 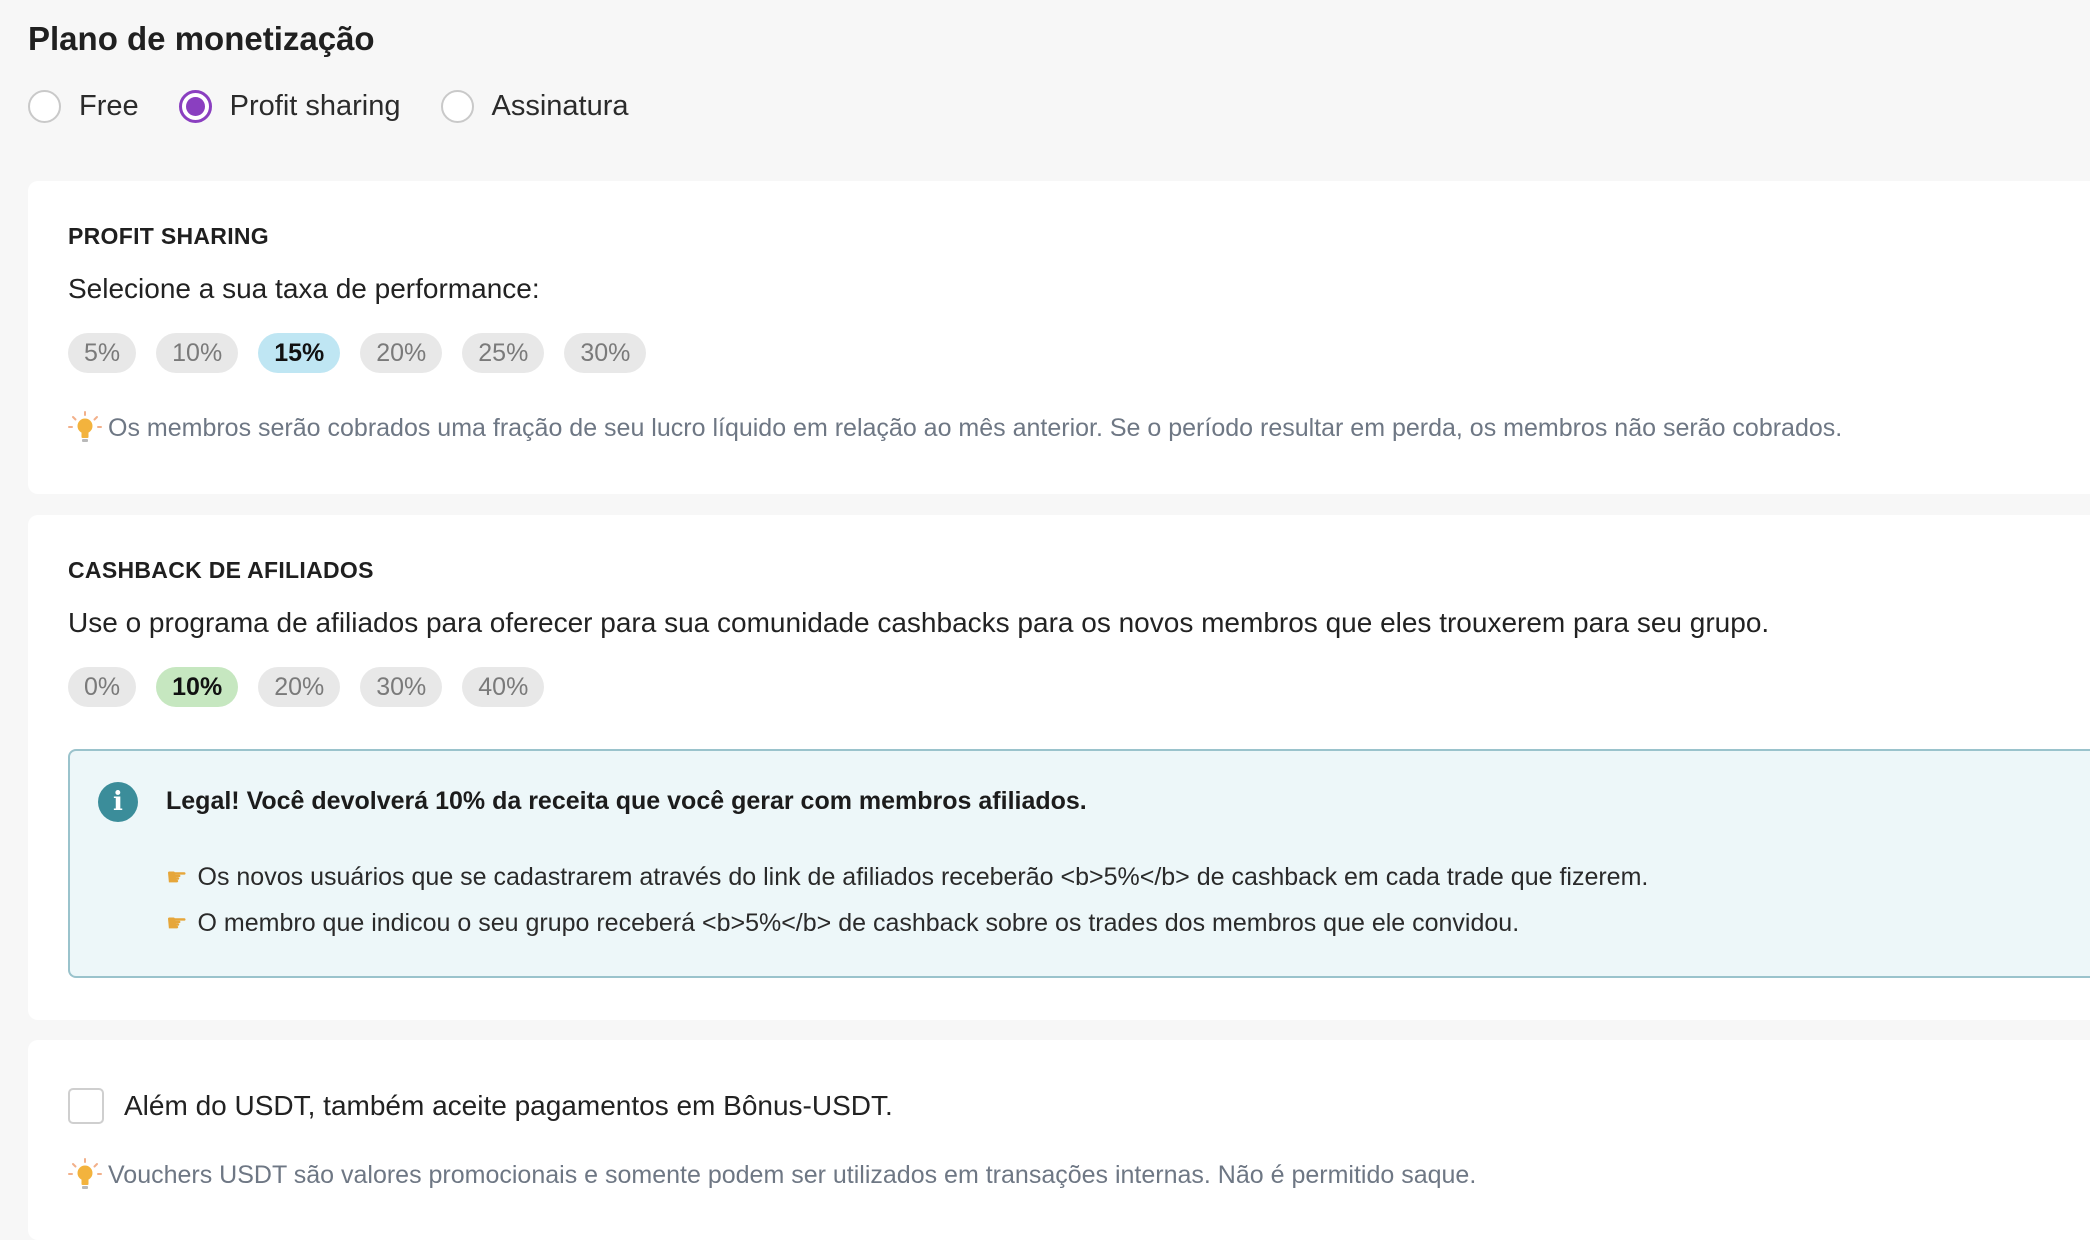 I want to click on radio-free: Free, so click(x=83, y=106).